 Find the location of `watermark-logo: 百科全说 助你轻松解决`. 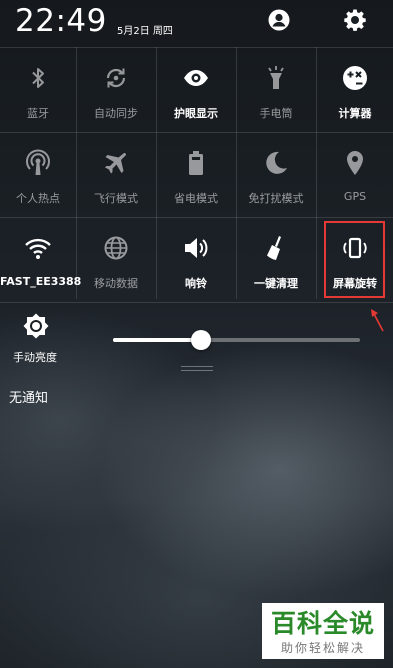

watermark-logo: 百科全说 助你轻松解决 is located at coordinates (323, 631).